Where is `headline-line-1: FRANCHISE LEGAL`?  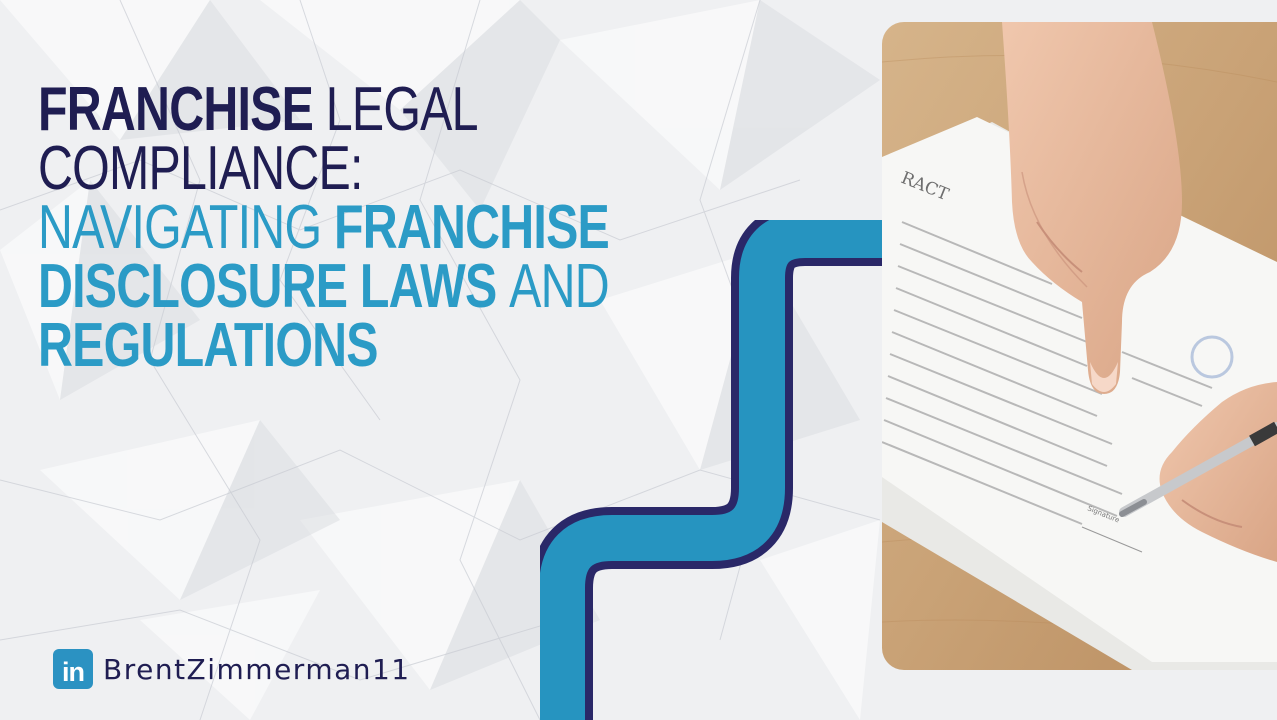 headline-line-1: FRANCHISE LEGAL is located at coordinates (258, 110).